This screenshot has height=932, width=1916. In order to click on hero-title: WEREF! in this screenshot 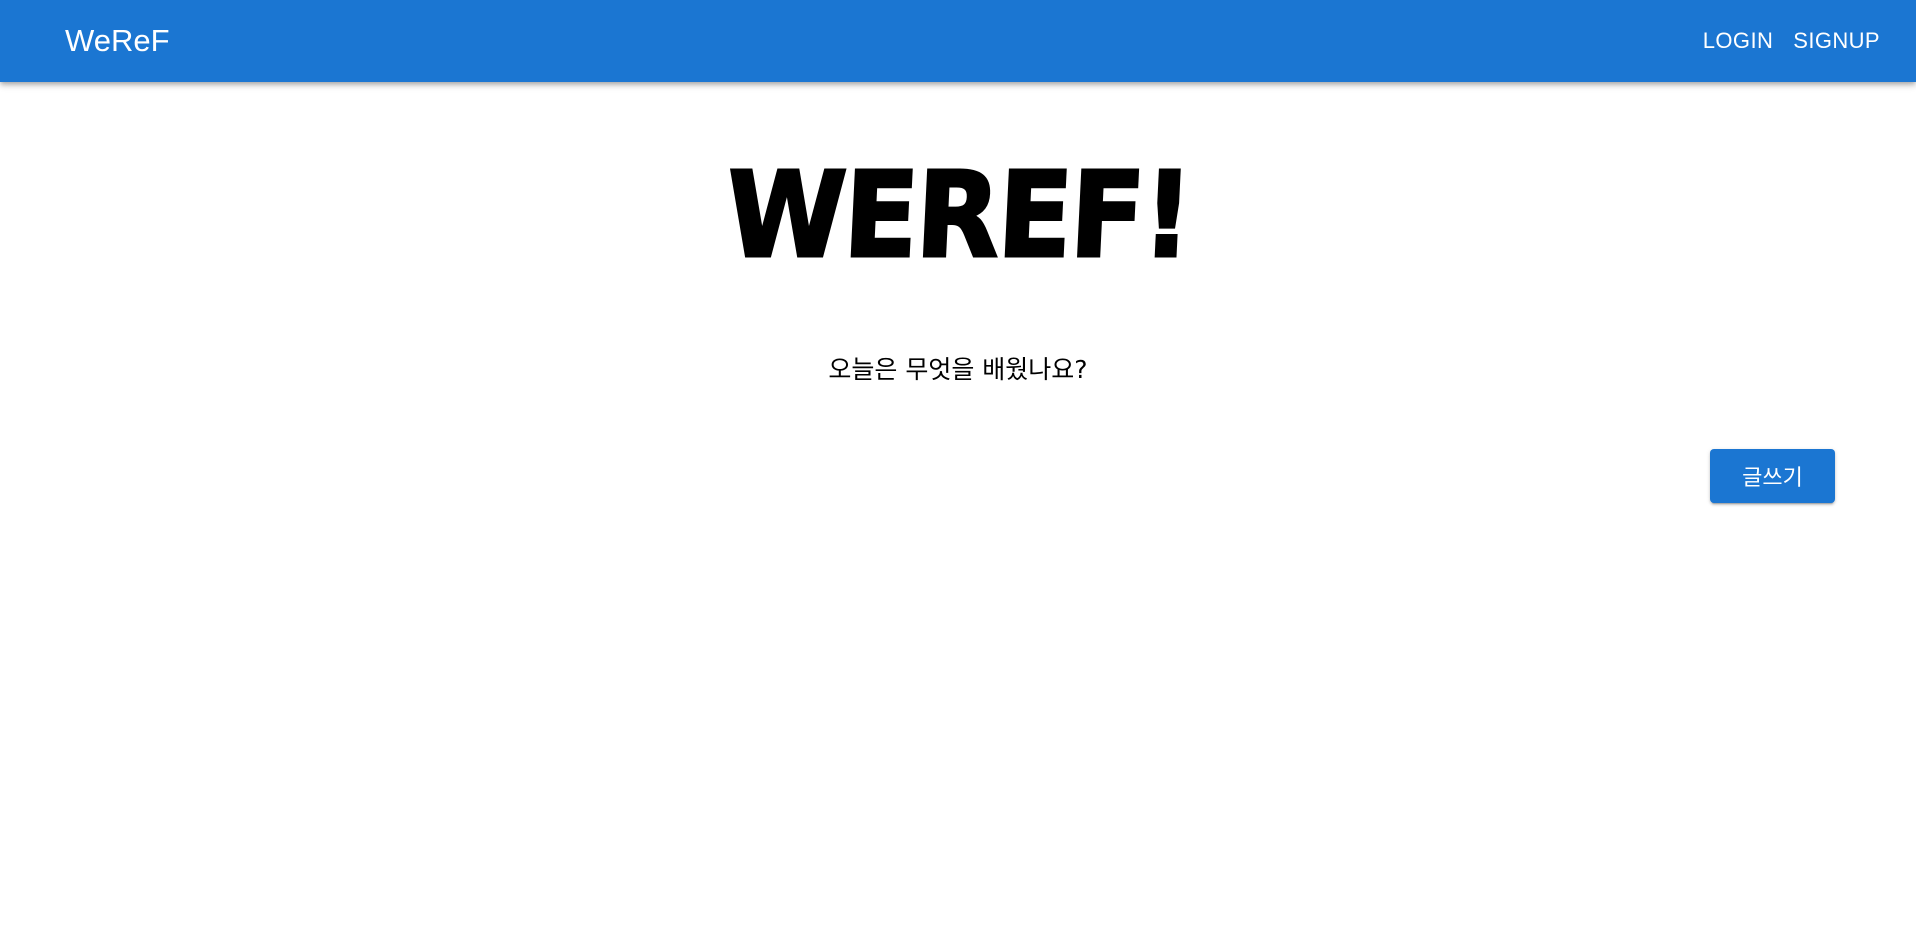, I will do `click(958, 215)`.